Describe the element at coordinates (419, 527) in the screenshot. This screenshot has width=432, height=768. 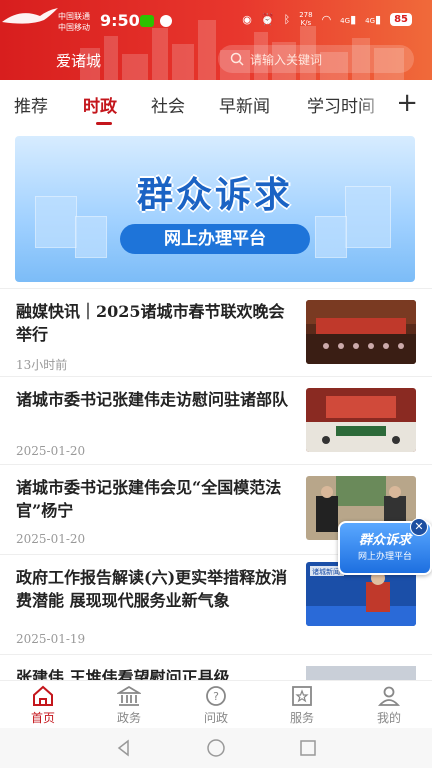
I see `close-icon: ✕` at that location.